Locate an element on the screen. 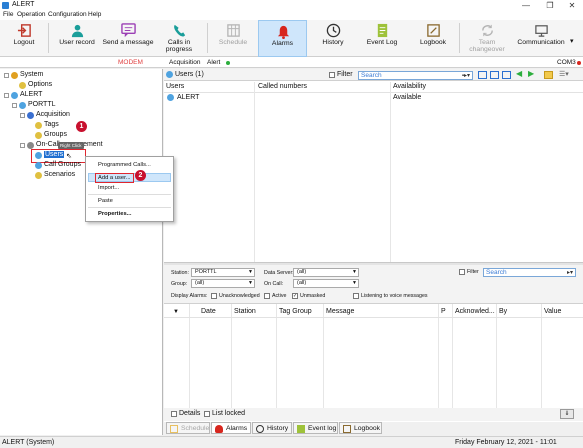 The height and width of the screenshot is (448, 583). station-select: PORTTL ▼ is located at coordinates (223, 272).